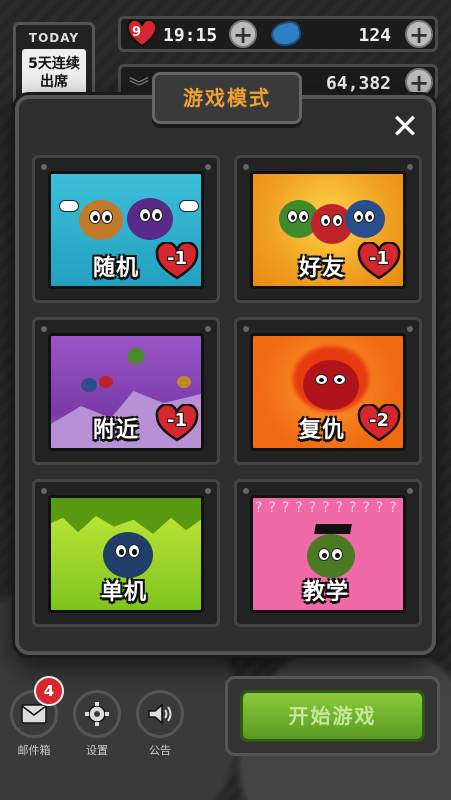 This screenshot has width=451, height=800. I want to click on start-game-button: 开始游戏, so click(332, 716).